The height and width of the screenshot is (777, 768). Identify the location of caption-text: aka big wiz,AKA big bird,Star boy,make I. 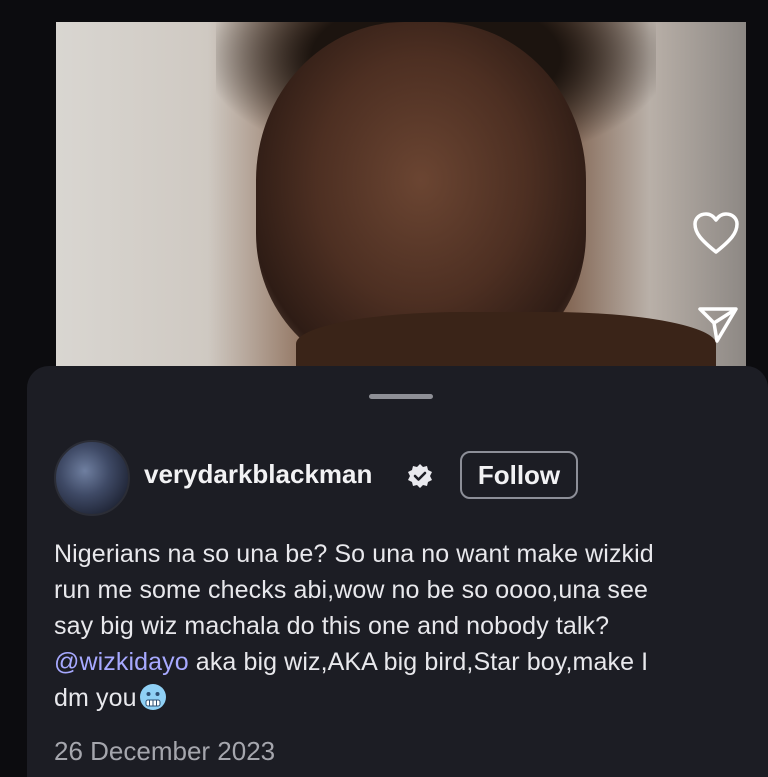
(418, 662).